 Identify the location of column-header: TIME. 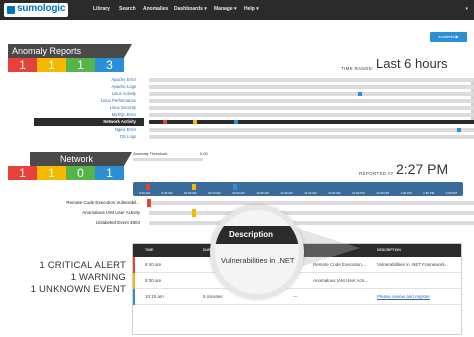
(149, 250).